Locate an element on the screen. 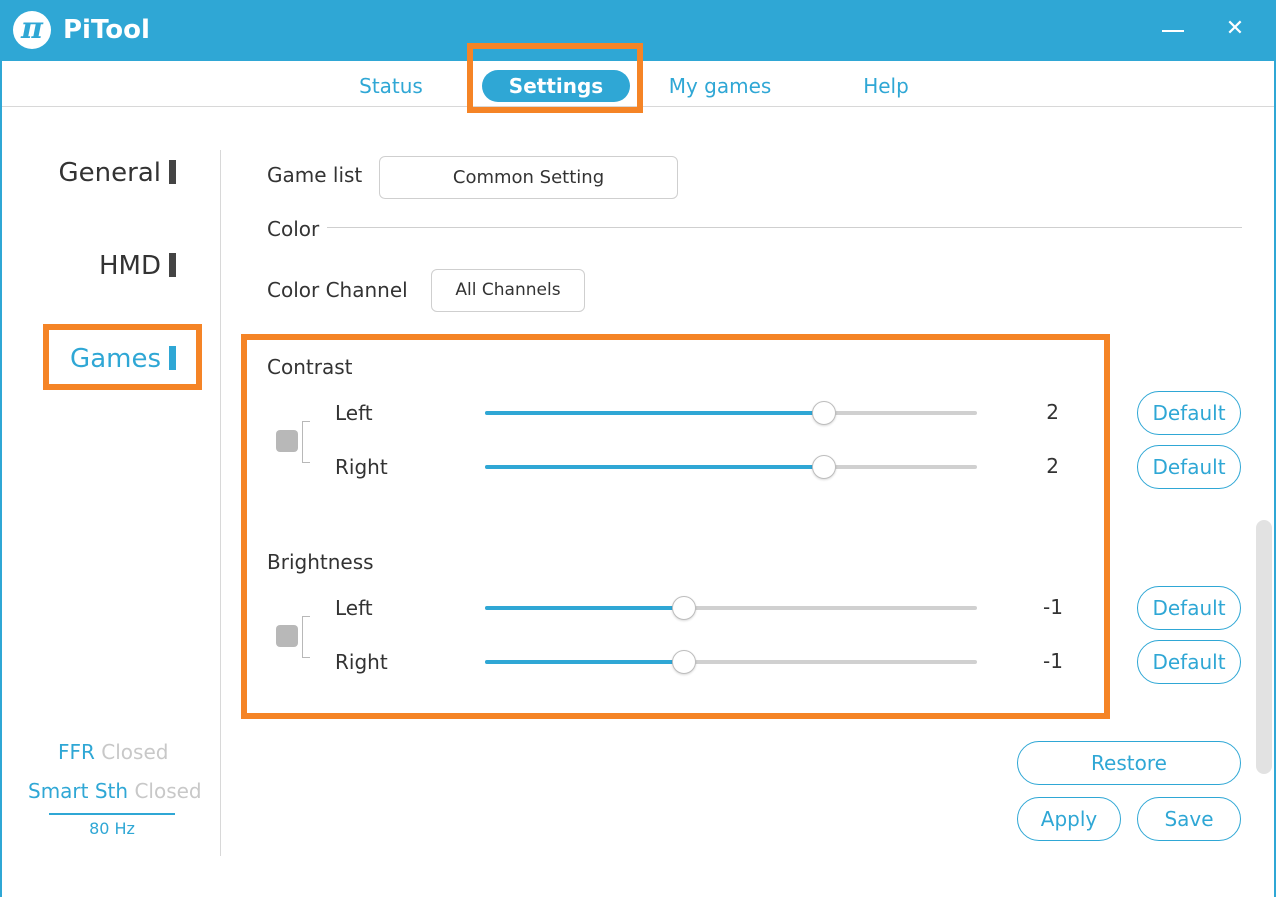  sidebar-divider is located at coordinates (220, 503).